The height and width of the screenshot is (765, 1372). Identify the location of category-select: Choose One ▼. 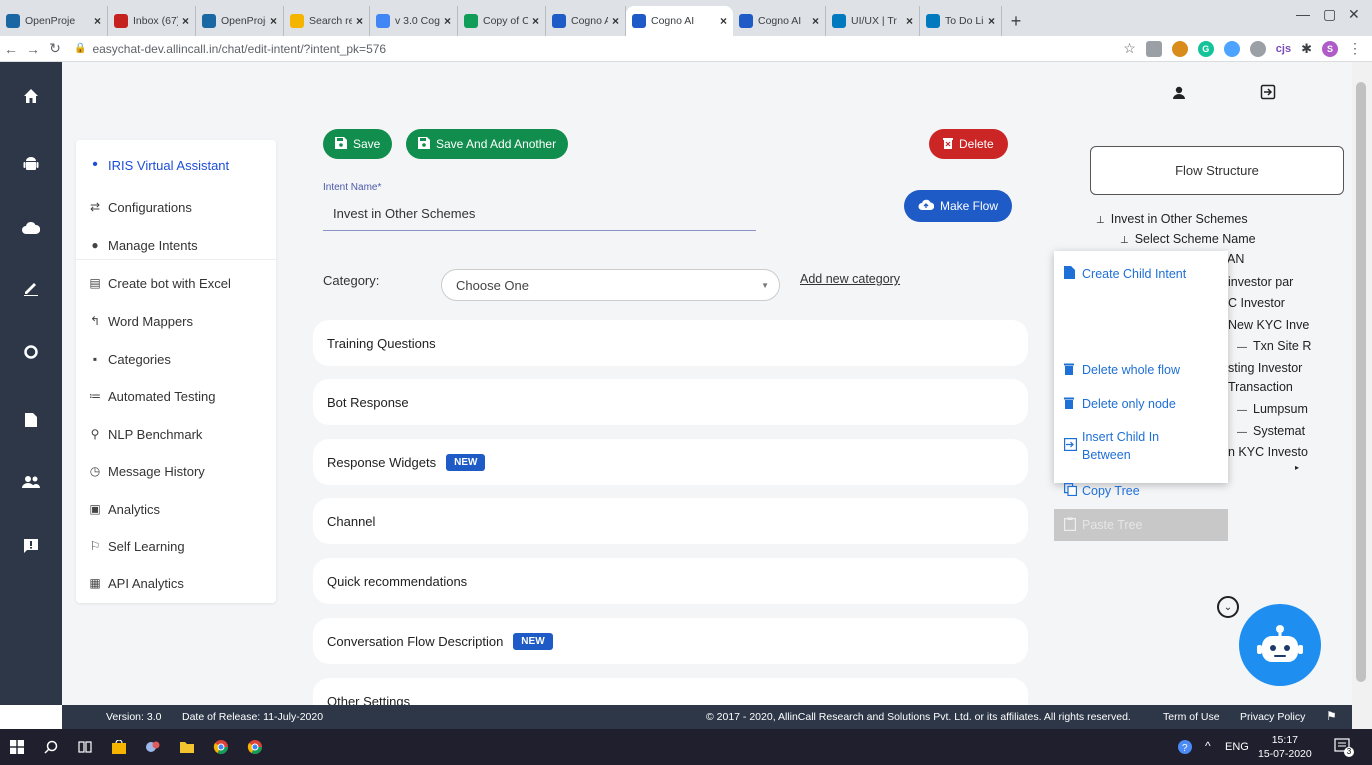
(610, 285).